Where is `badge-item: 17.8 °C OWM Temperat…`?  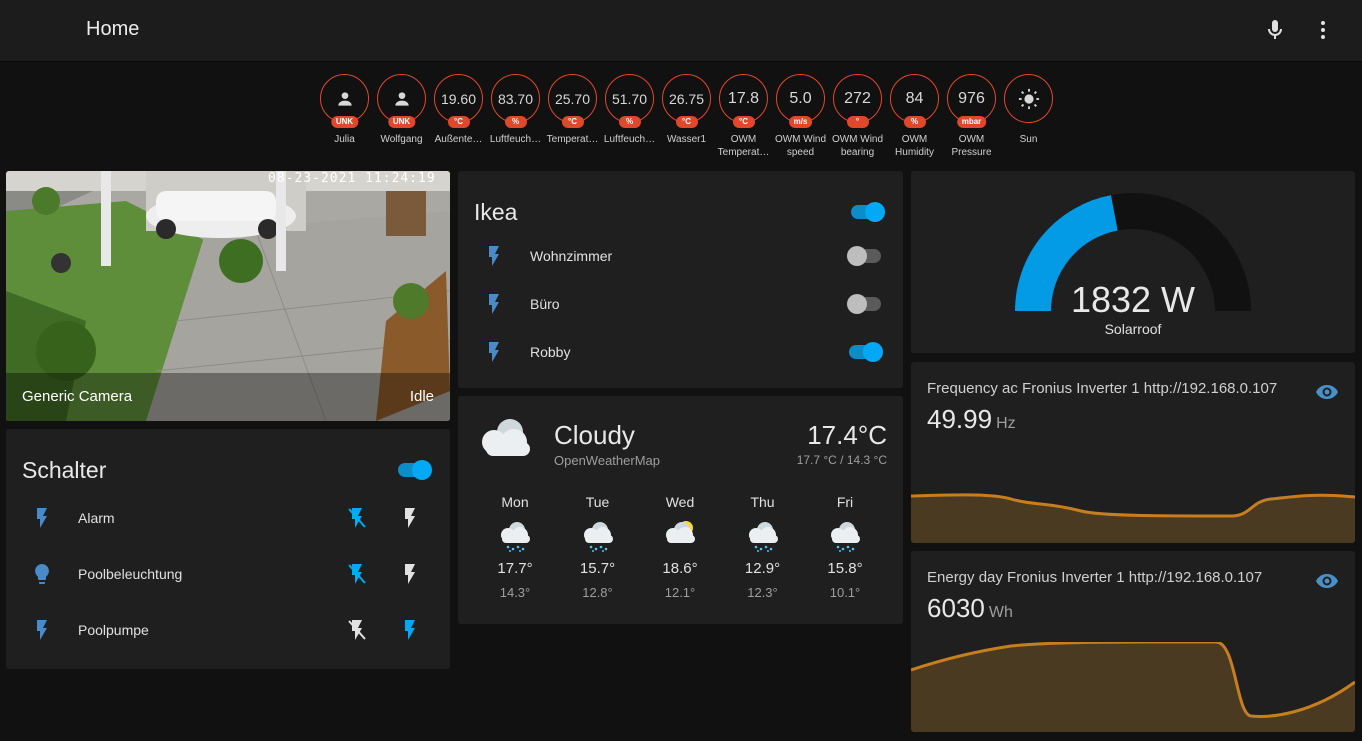
badge-item: 17.8 °C OWM Temperat… is located at coordinates (743, 116).